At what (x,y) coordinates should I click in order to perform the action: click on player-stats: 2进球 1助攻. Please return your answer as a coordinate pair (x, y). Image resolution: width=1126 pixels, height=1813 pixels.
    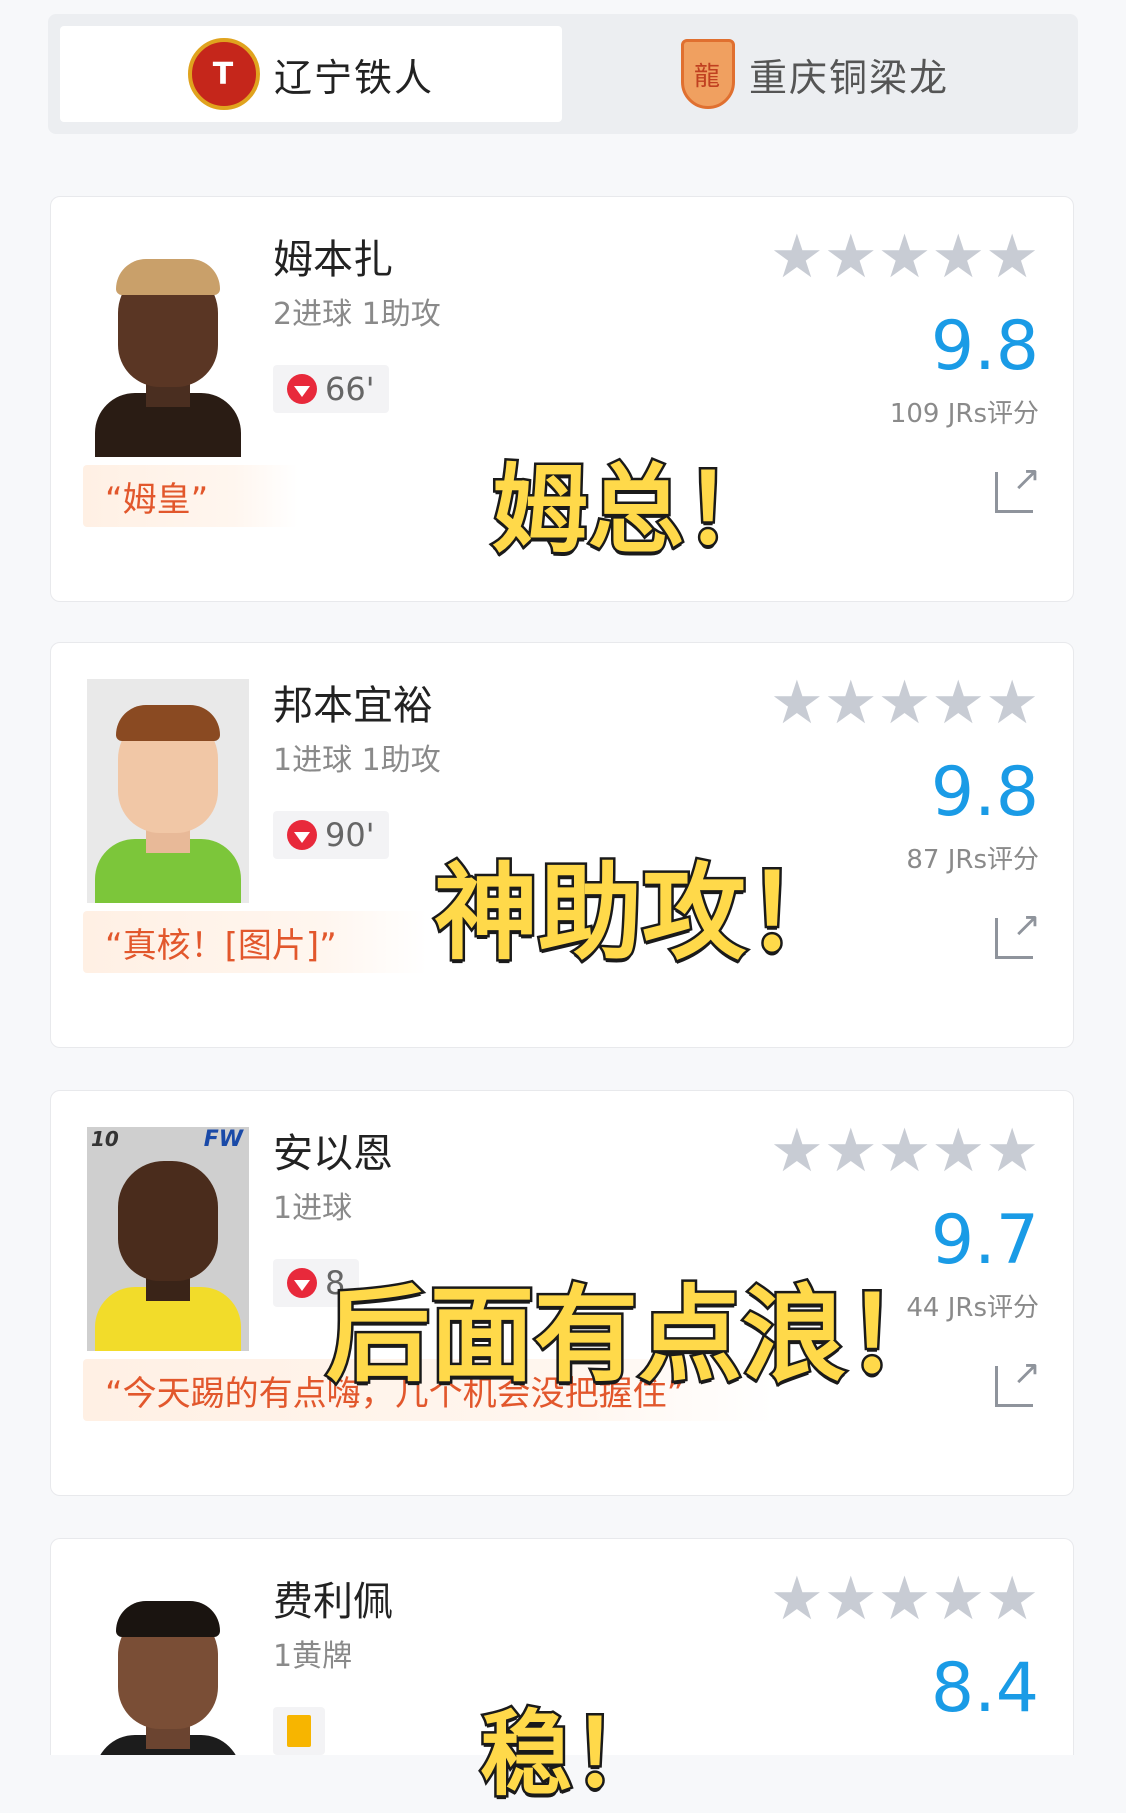
    Looking at the image, I should click on (357, 314).